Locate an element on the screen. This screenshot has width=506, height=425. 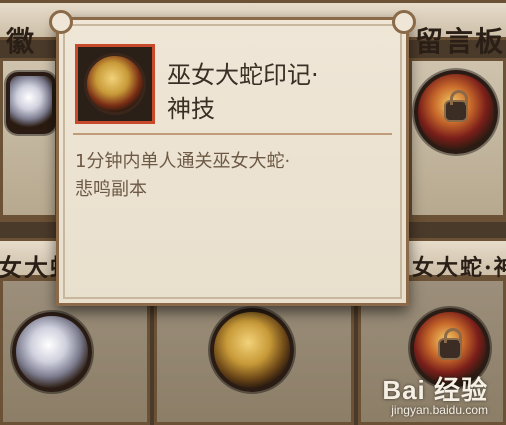
snake-seal-icon is located at coordinates (115, 84).